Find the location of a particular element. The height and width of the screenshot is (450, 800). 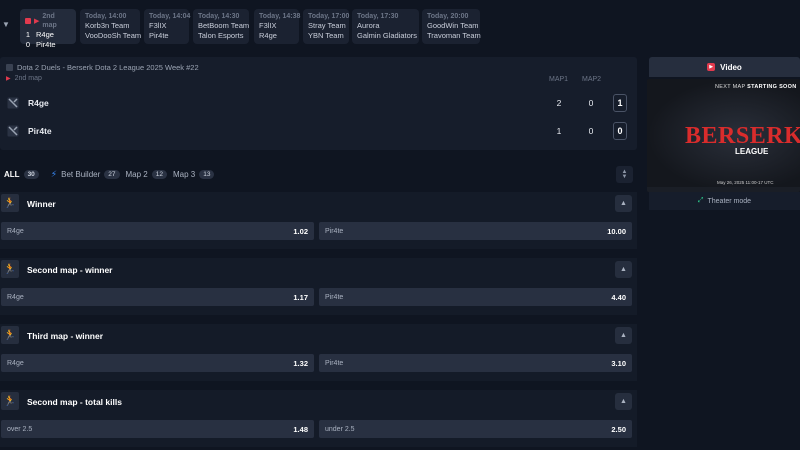

live-team-row: 1 R4ge is located at coordinates (48, 35).